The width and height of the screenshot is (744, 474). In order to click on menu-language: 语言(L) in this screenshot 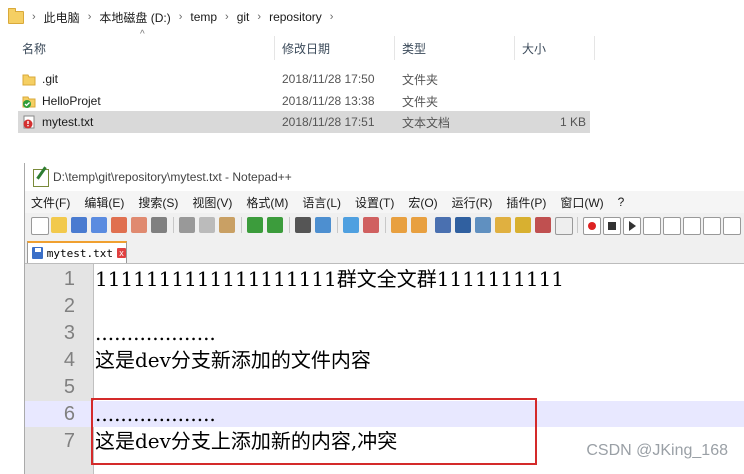, I will do `click(321, 202)`.